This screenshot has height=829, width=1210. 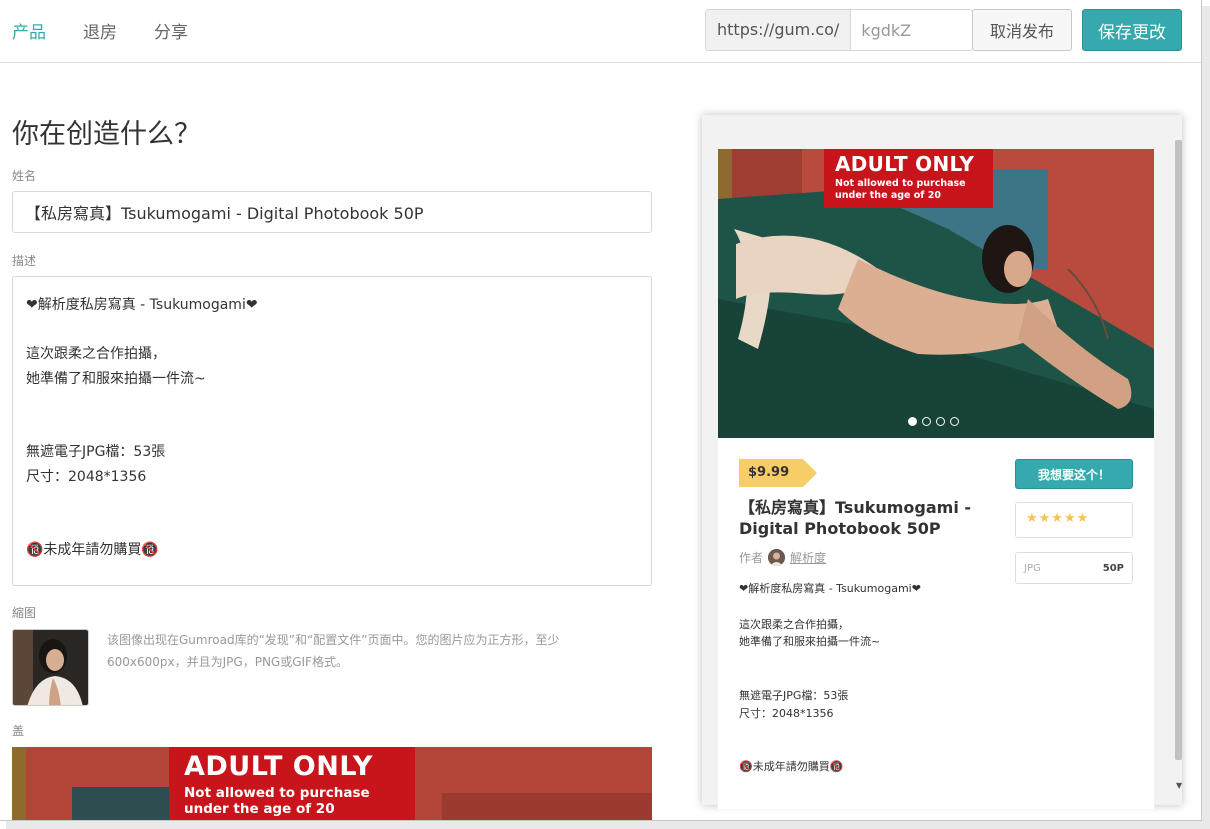 What do you see at coordinates (1074, 474) in the screenshot?
I see `buy-button: 我想要这个！` at bounding box center [1074, 474].